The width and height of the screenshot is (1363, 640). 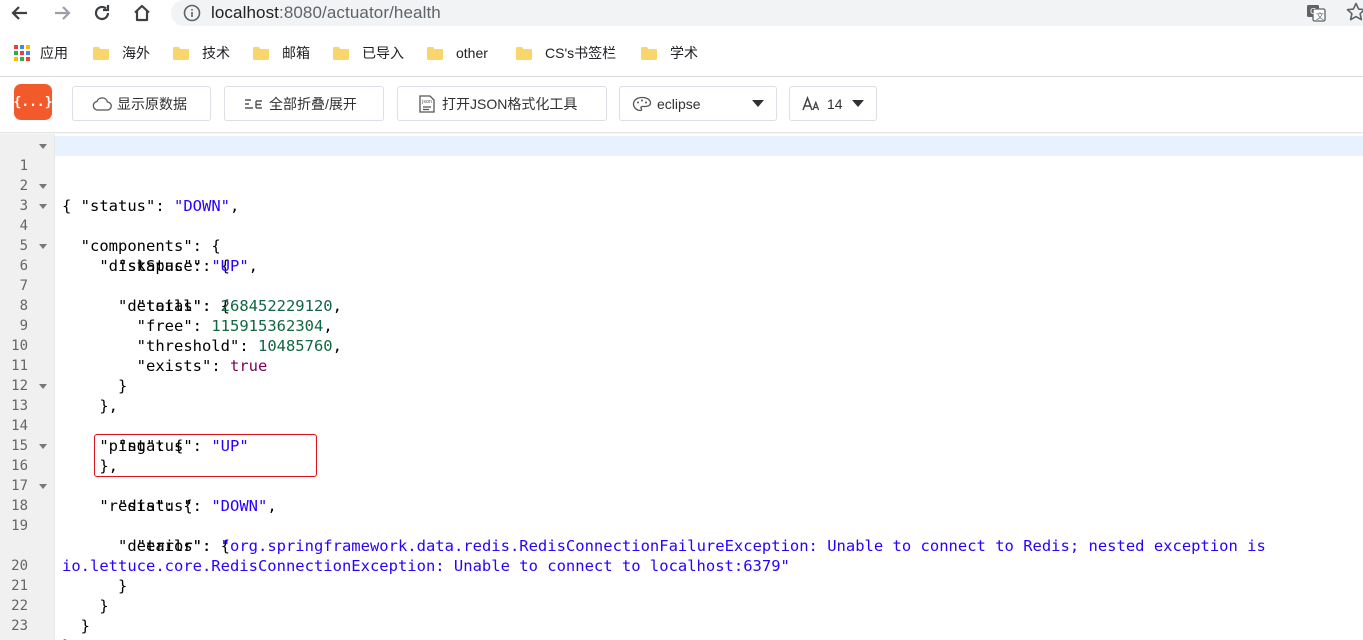 I want to click on json-file-icon: json, so click(x=427, y=103).